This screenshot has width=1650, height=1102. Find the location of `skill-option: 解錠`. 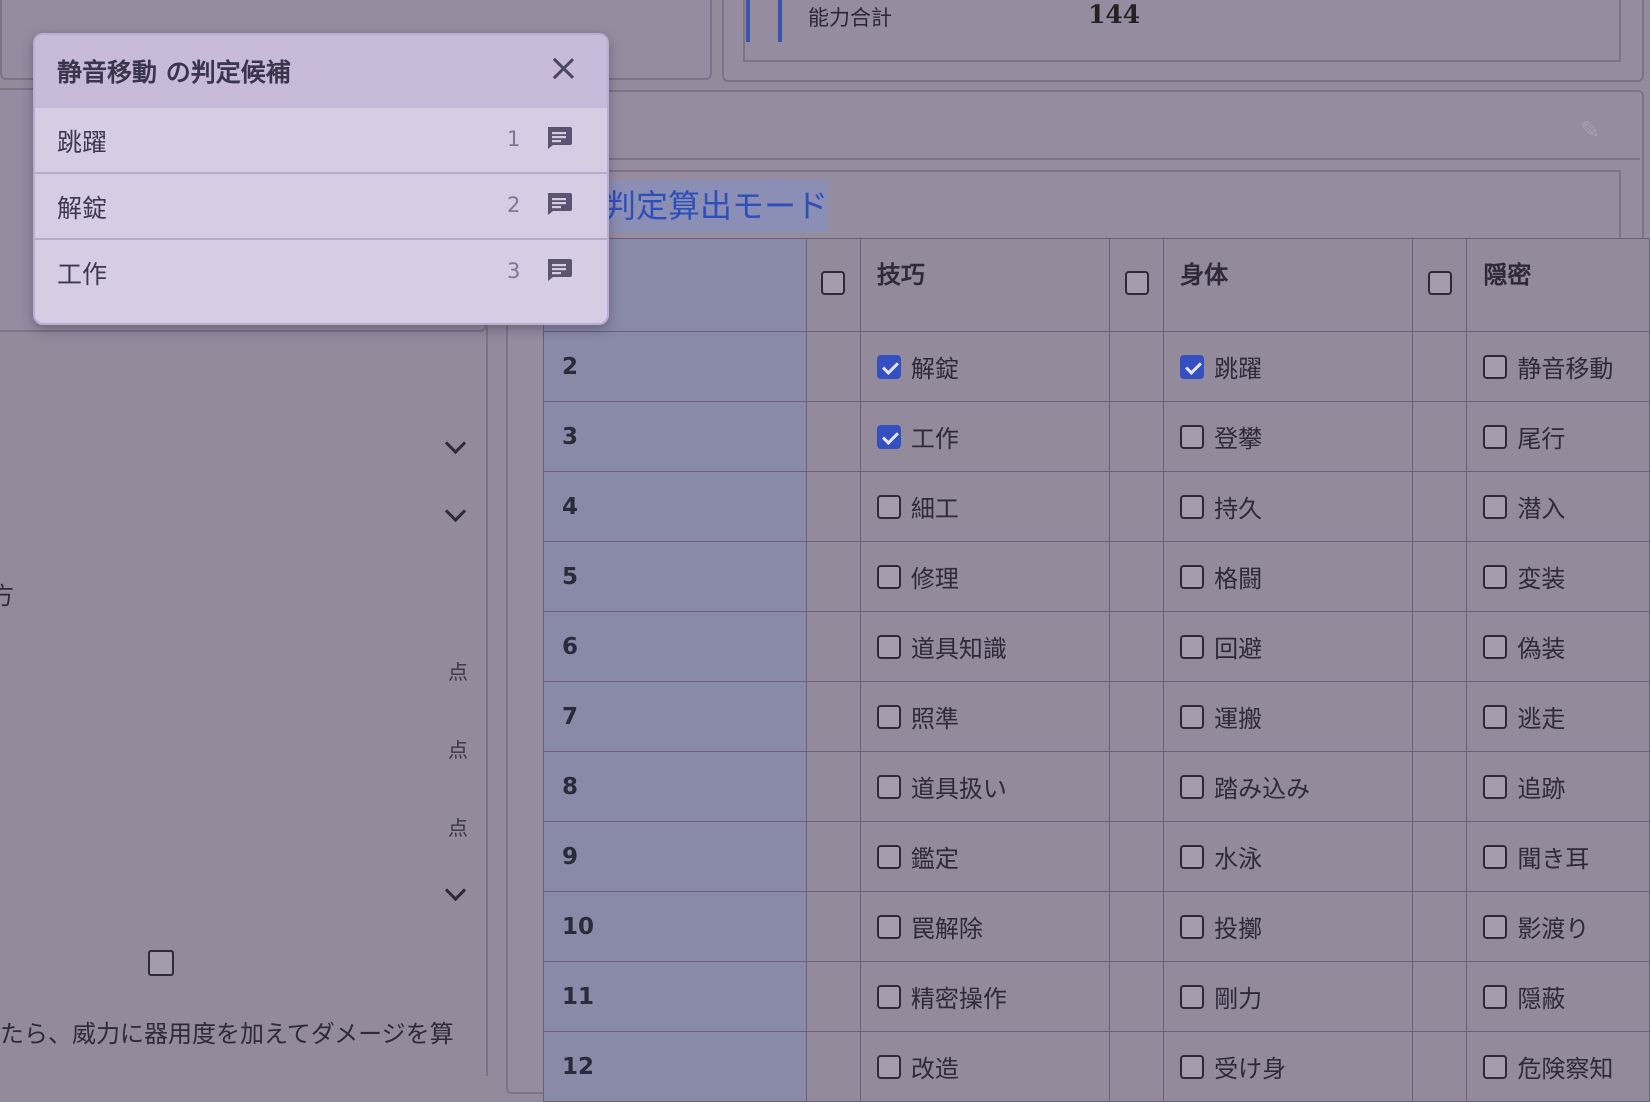

skill-option: 解錠 is located at coordinates (985, 366).